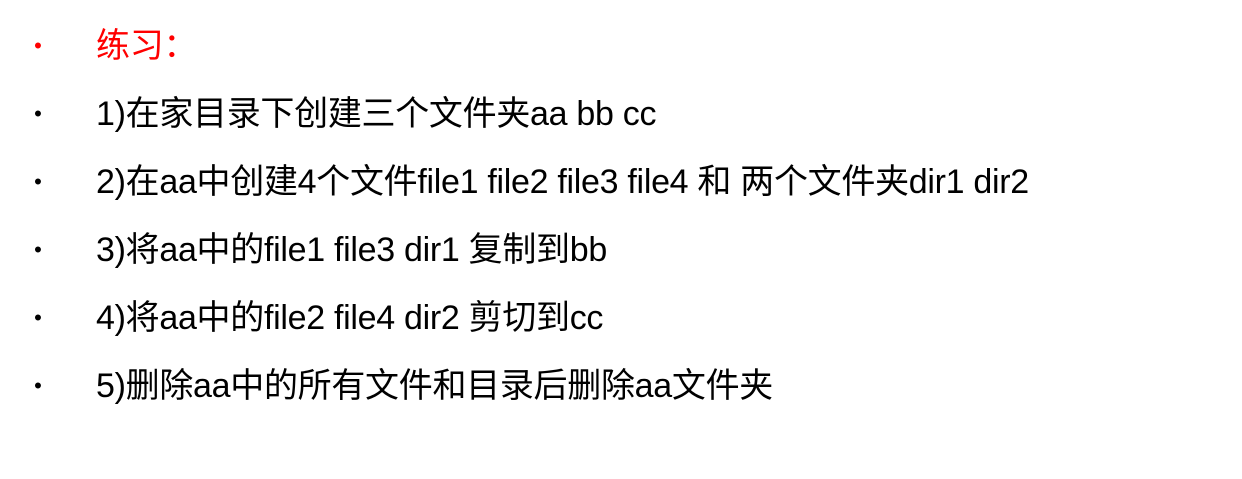 The height and width of the screenshot is (479, 1242). I want to click on exercise-item: • 3)将aa中的file1 file3 dir1 复制到bb, so click(621, 250).